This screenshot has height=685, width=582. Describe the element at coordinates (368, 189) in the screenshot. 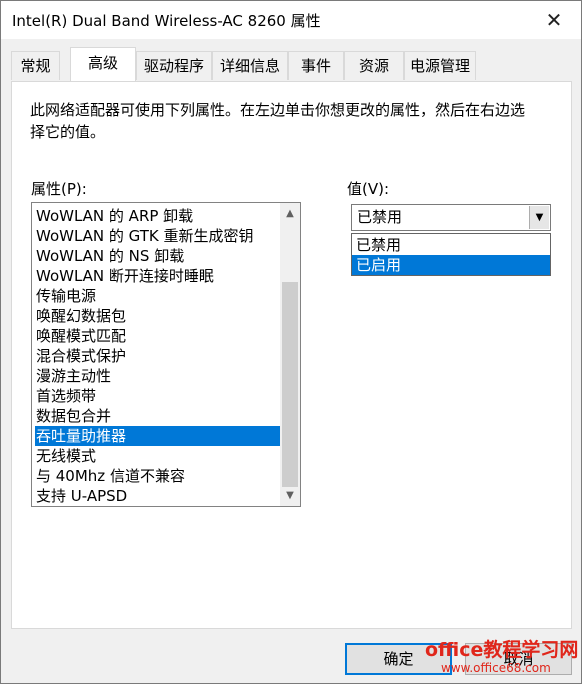

I see `value-label: 值(V):` at that location.